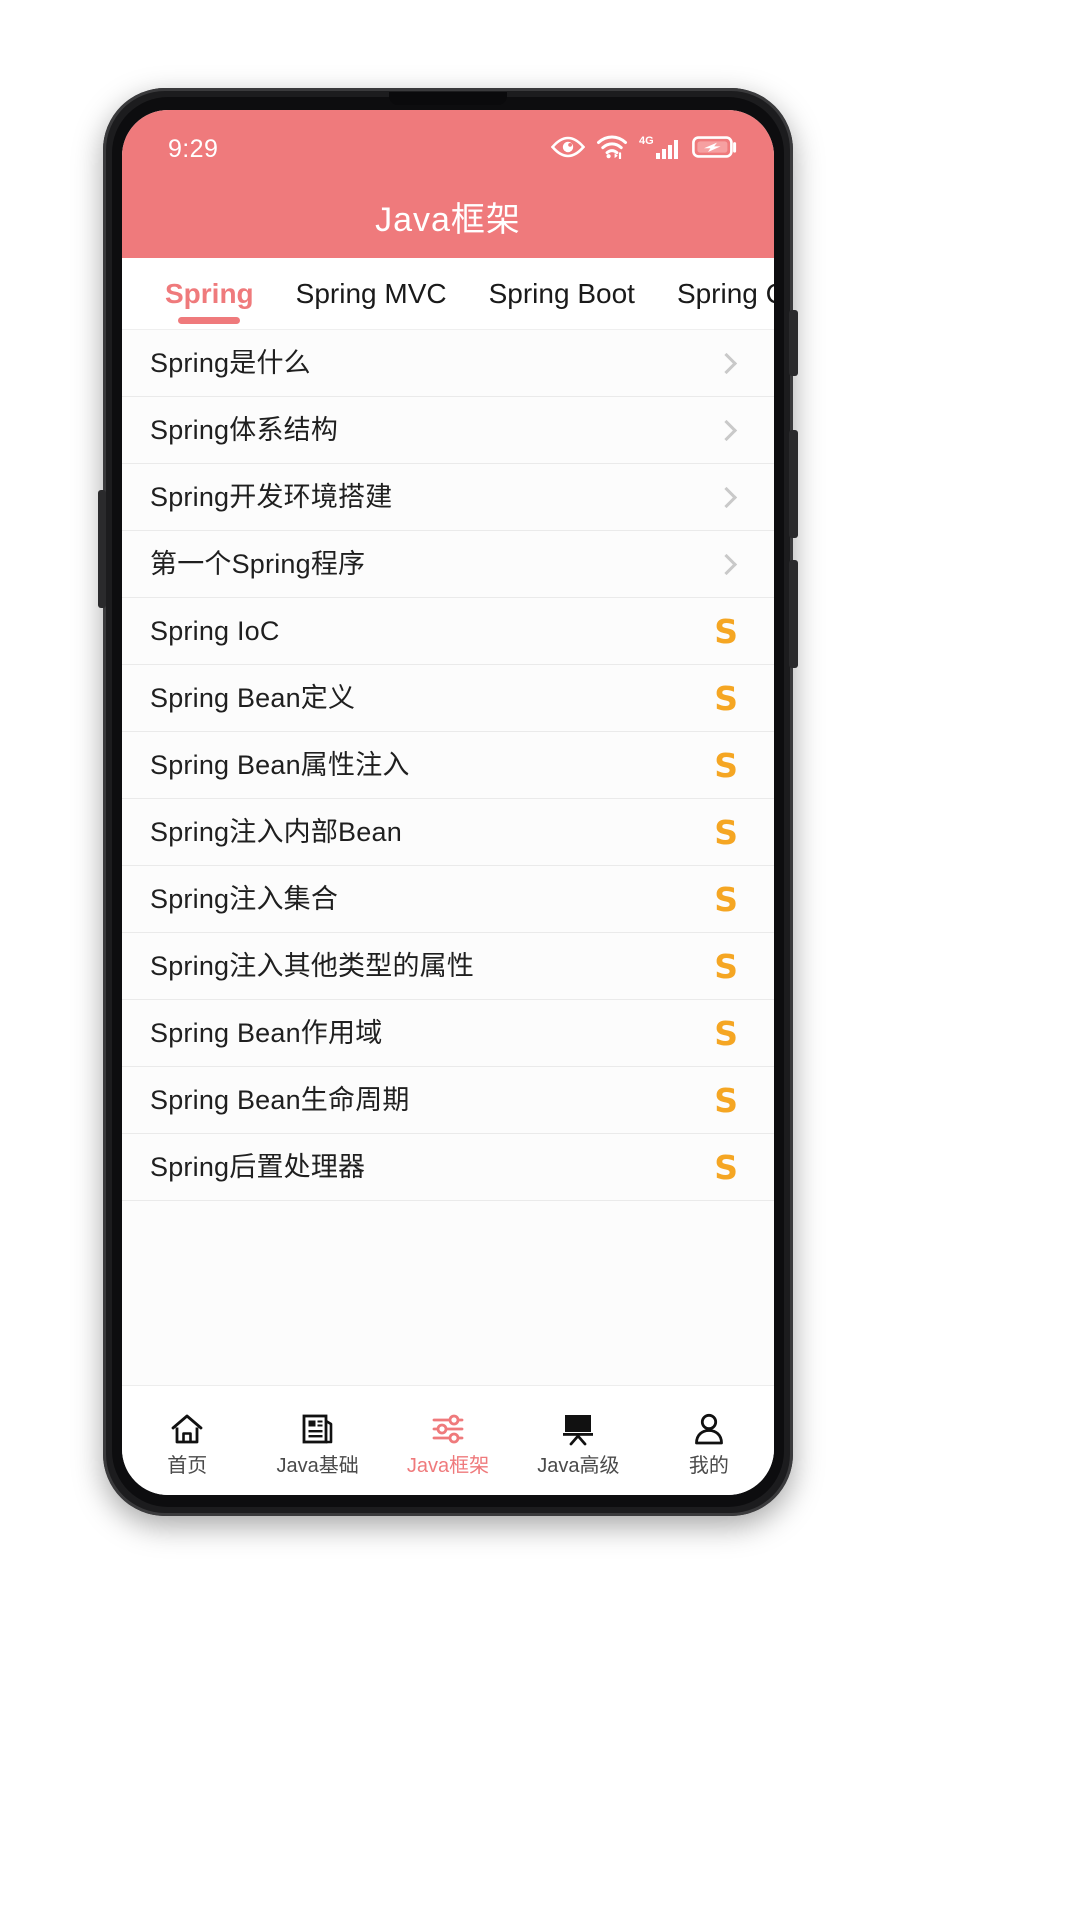 This screenshot has width=1080, height=1920. I want to click on list-item: Spring Bean属性注入 S, so click(448, 765).